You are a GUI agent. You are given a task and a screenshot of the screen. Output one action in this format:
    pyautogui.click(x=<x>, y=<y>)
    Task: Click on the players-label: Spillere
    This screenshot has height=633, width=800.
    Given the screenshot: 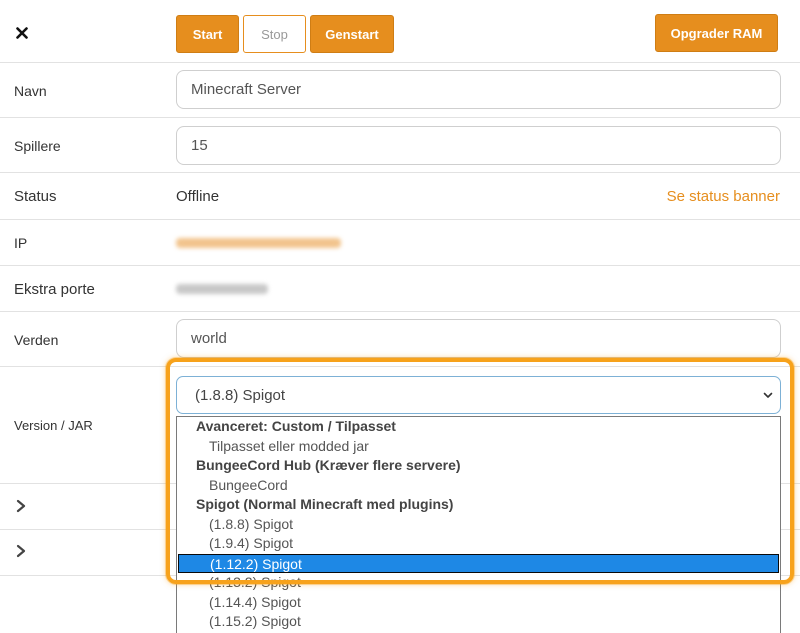 What is the action you would take?
    pyautogui.click(x=37, y=146)
    